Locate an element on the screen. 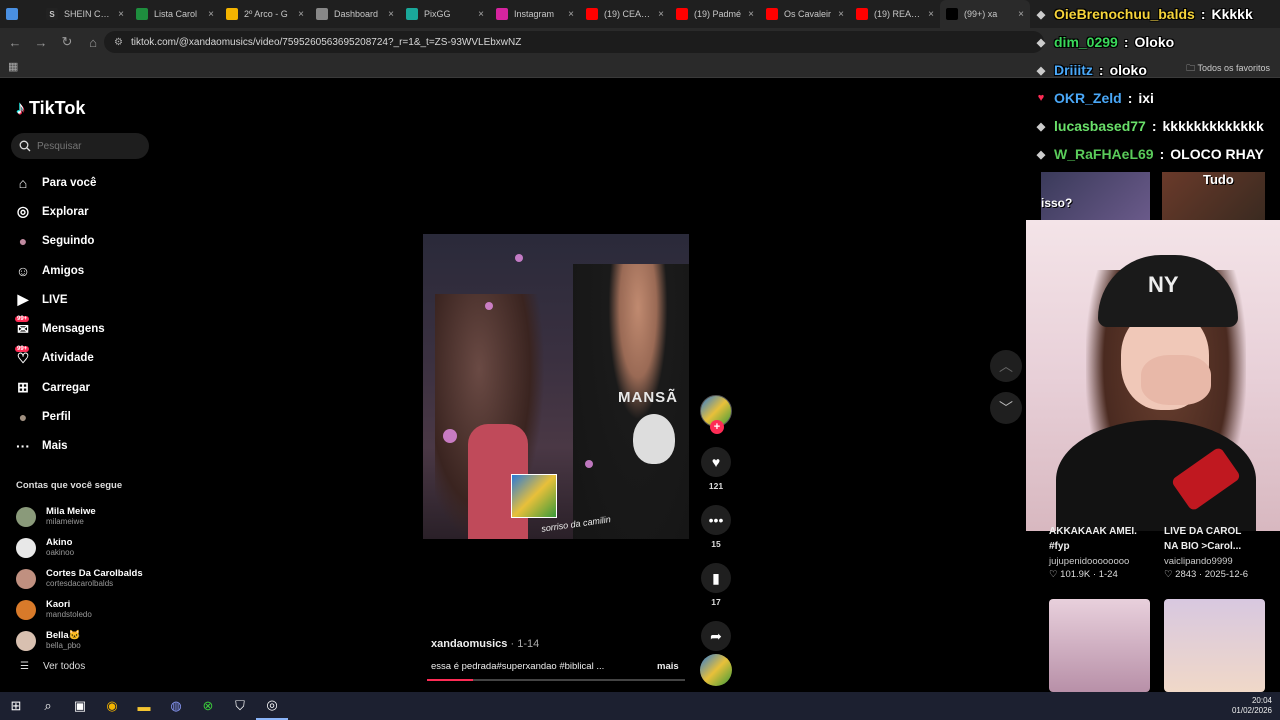 This screenshot has width=1280, height=720. site-info-icon: ⚙ is located at coordinates (118, 42).